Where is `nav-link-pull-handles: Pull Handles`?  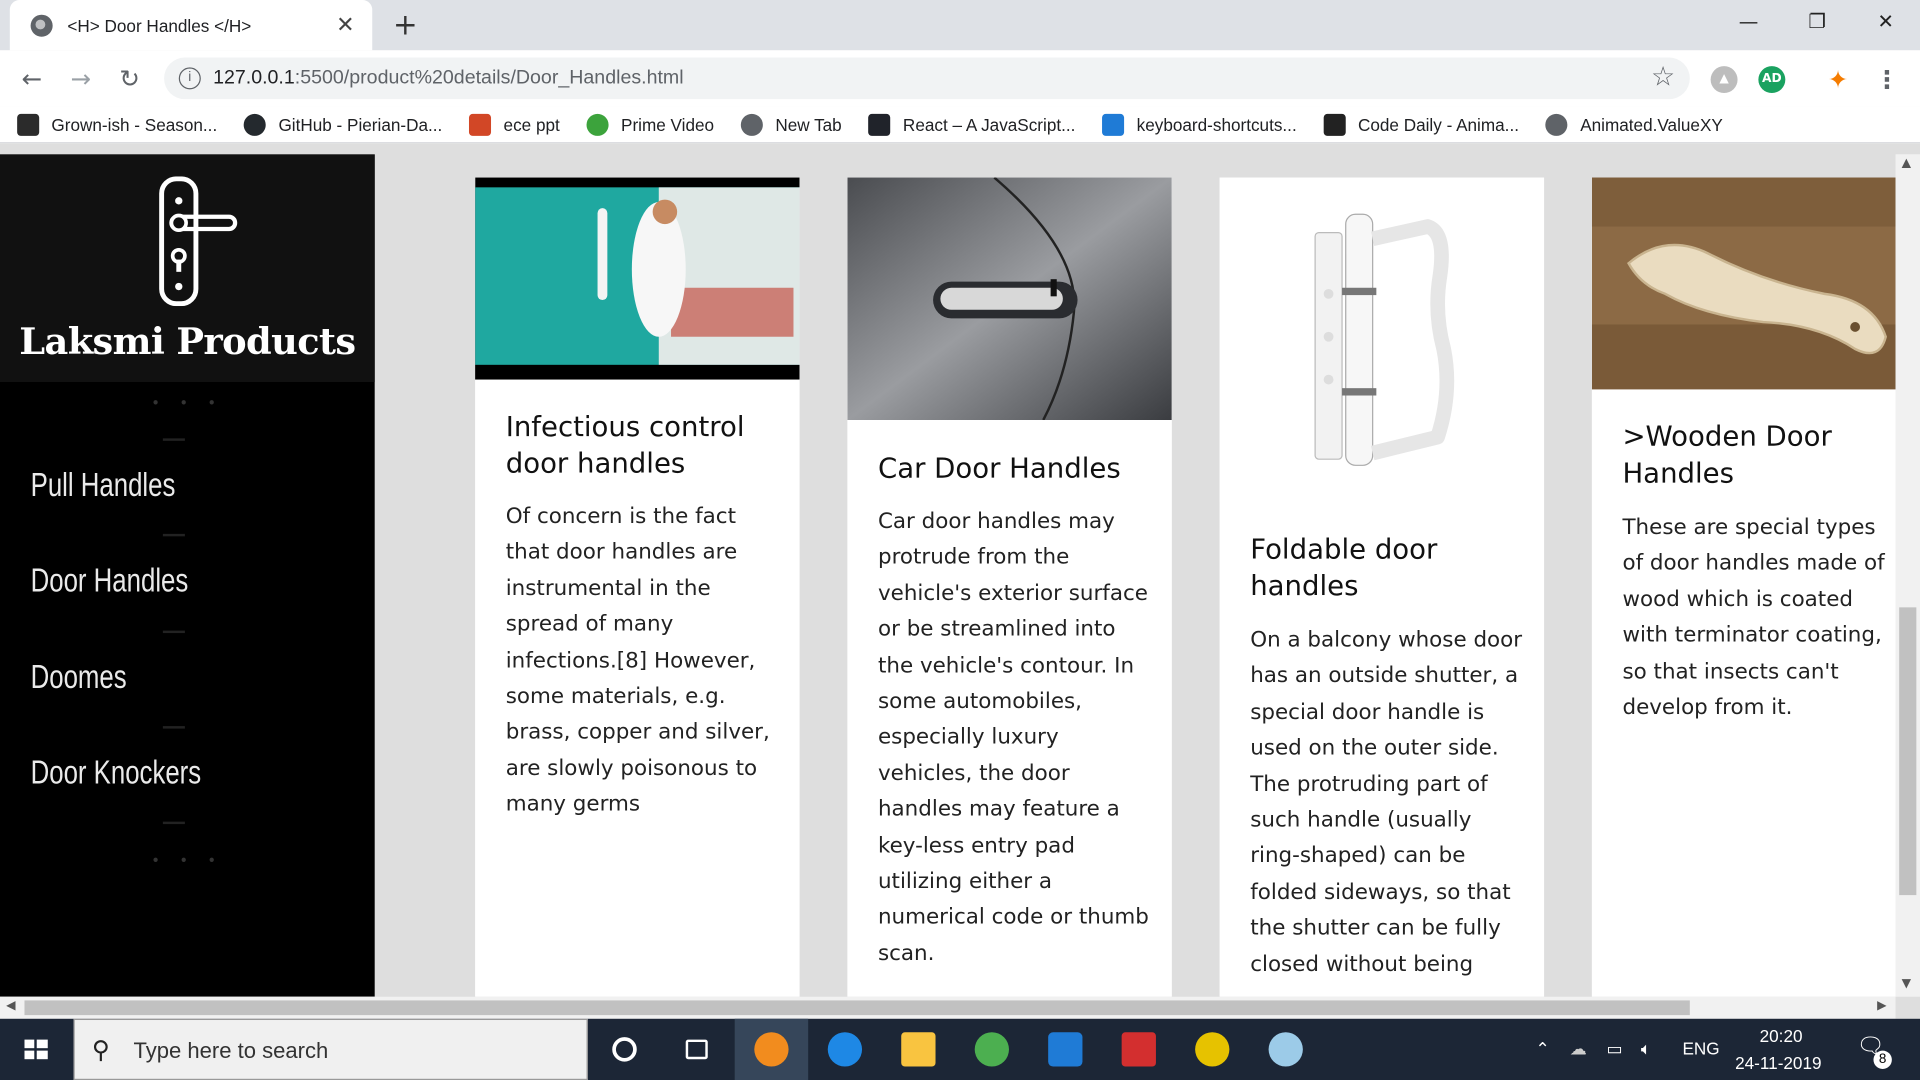 nav-link-pull-handles: Pull Handles is located at coordinates (103, 486).